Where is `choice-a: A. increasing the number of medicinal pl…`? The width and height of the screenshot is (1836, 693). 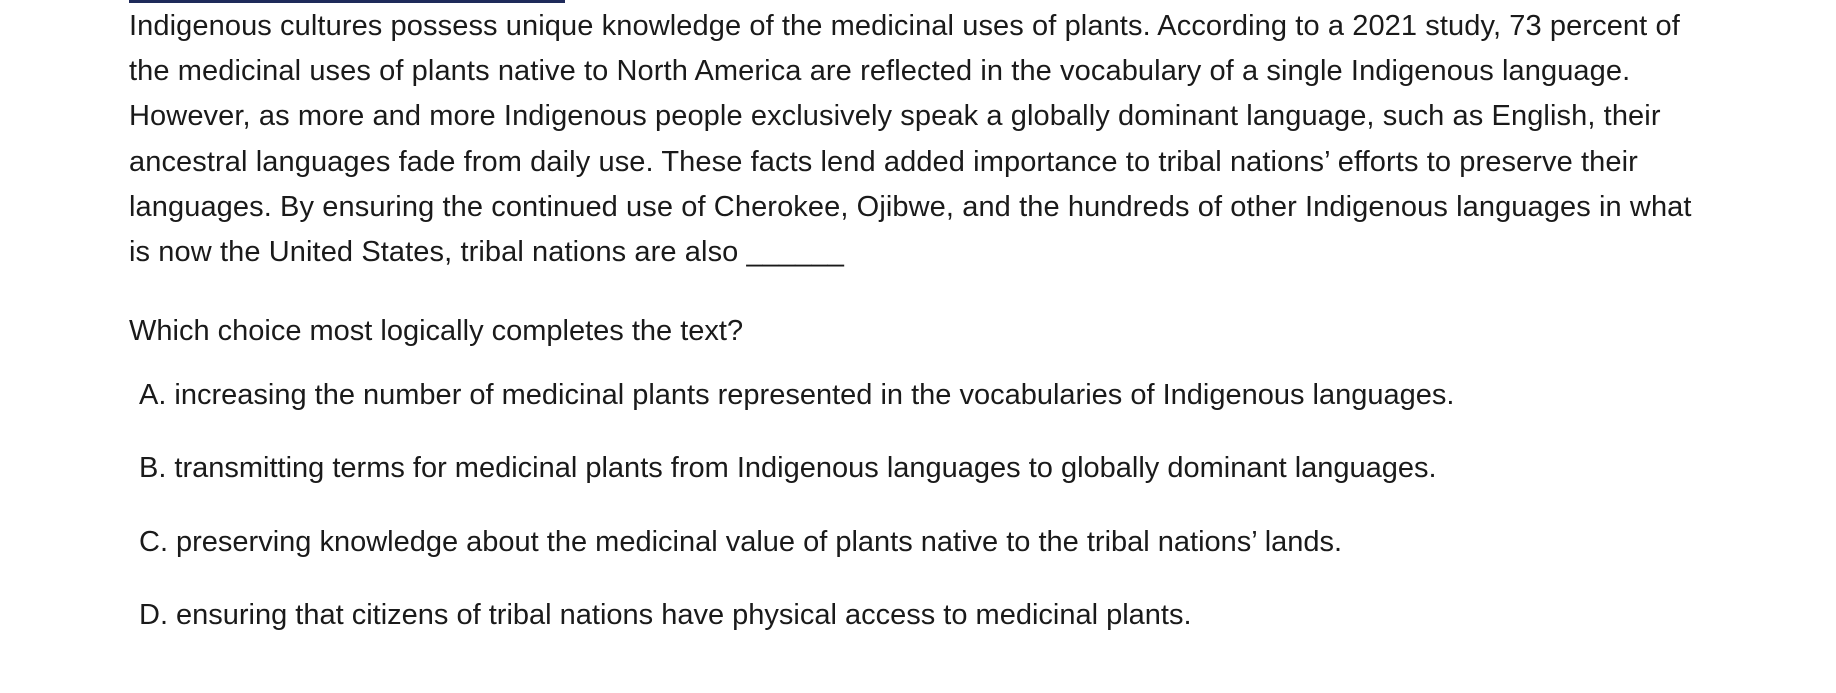
choice-a: A. increasing the number of medicinal pl… is located at coordinates (796, 409).